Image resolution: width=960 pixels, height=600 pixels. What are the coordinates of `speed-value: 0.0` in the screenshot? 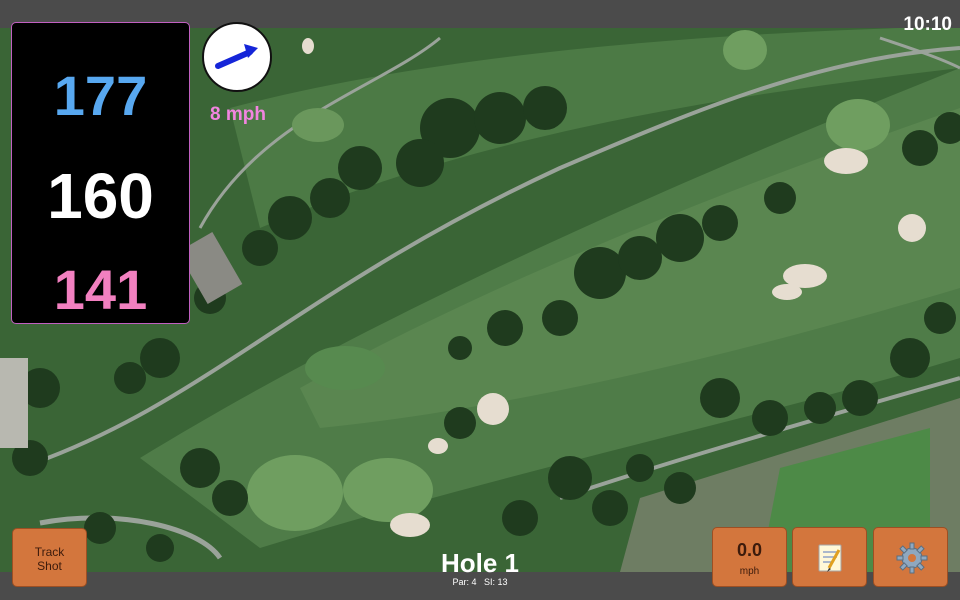 It's located at (749, 550).